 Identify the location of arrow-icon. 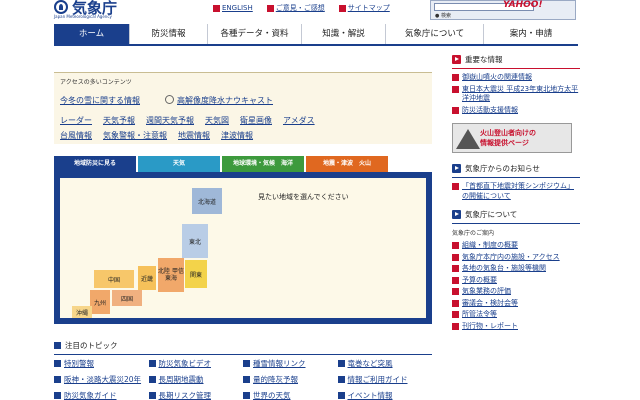
(456, 214).